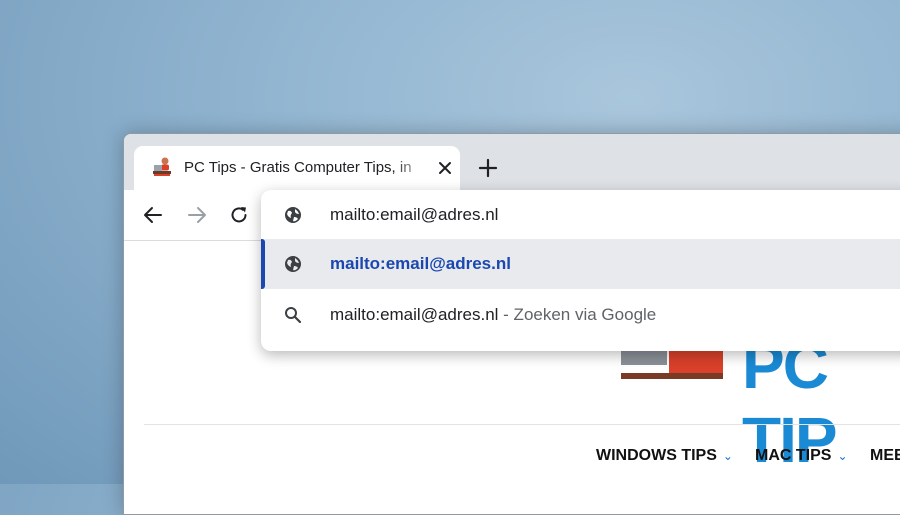 The height and width of the screenshot is (515, 900). Describe the element at coordinates (197, 215) in the screenshot. I see `forward-arrow-icon` at that location.